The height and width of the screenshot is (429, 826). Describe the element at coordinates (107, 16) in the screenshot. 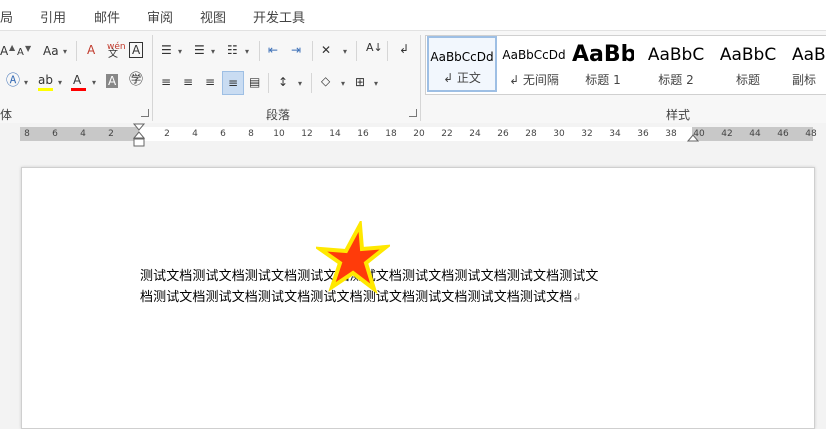

I see `tab-mailings: 邮件` at that location.